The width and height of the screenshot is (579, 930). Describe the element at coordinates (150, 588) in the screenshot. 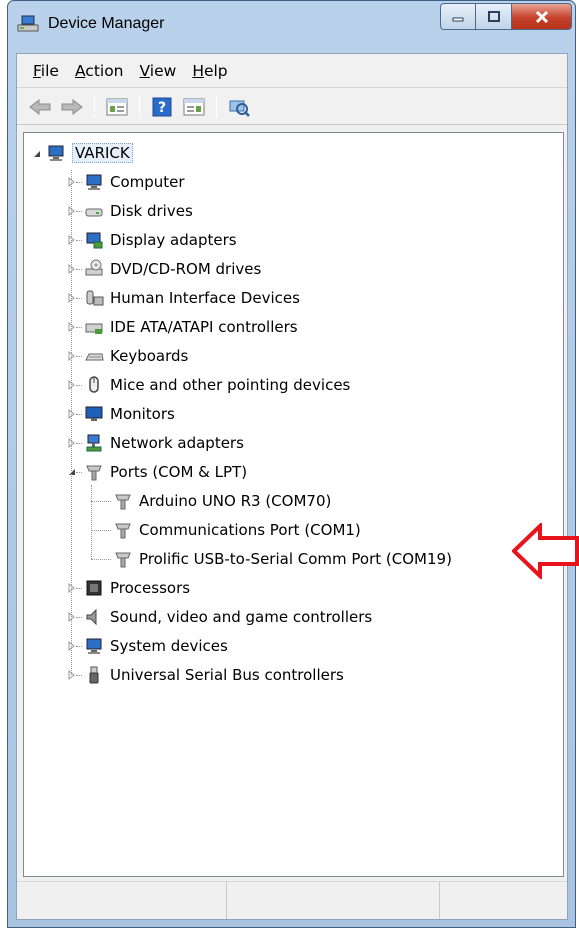

I see `tree-item-label: Processors` at that location.